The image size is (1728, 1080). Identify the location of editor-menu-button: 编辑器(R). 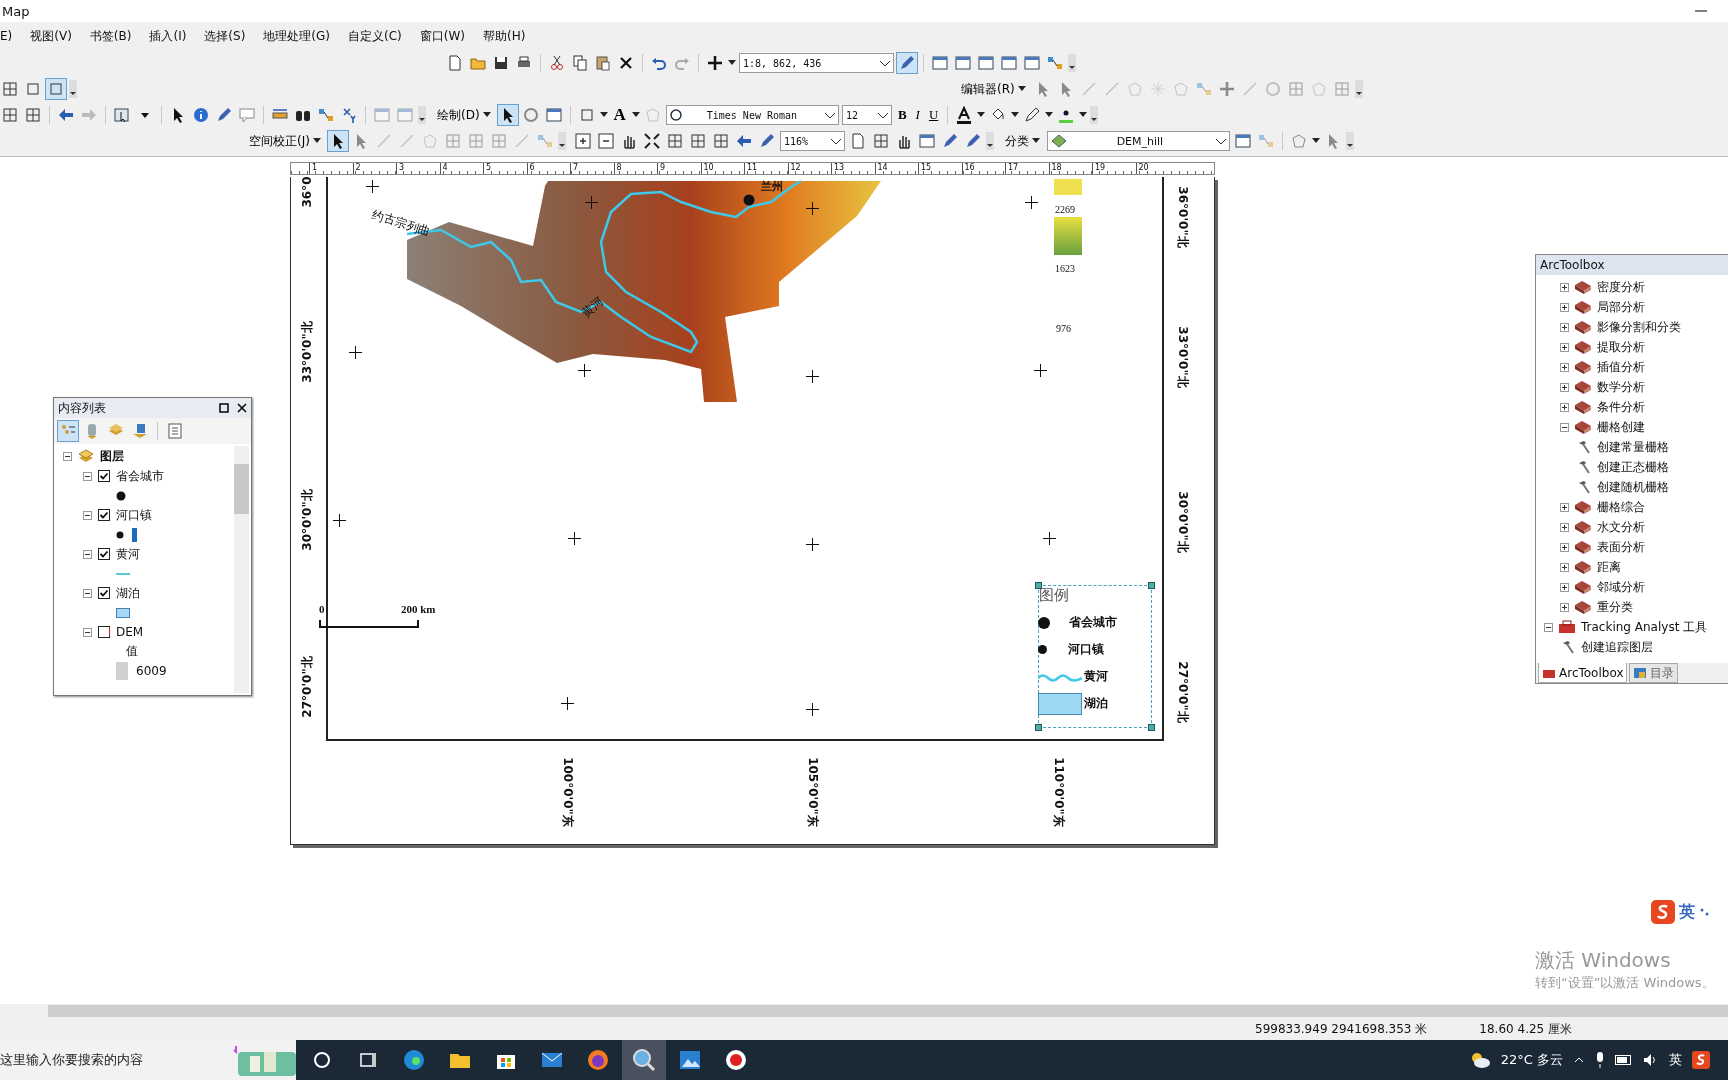
(993, 89).